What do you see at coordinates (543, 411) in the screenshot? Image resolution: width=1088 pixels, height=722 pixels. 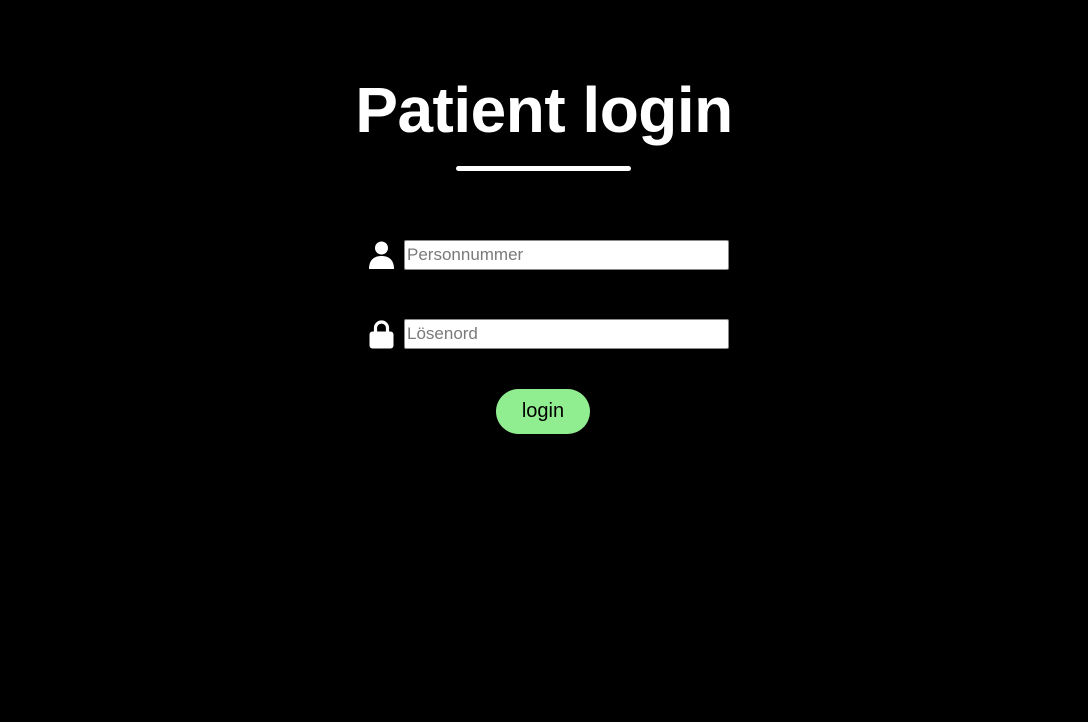 I see `login-button: login` at bounding box center [543, 411].